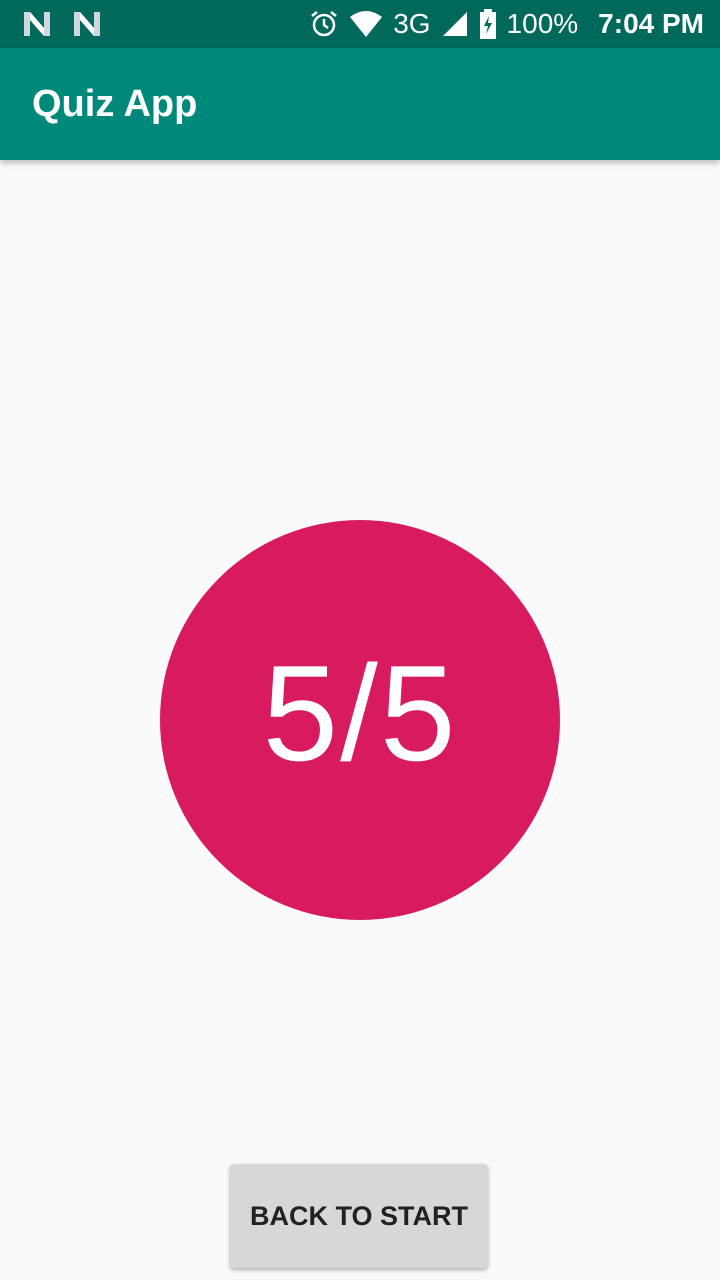 Image resolution: width=720 pixels, height=1280 pixels. I want to click on clock: 7:04 PM, so click(651, 23).